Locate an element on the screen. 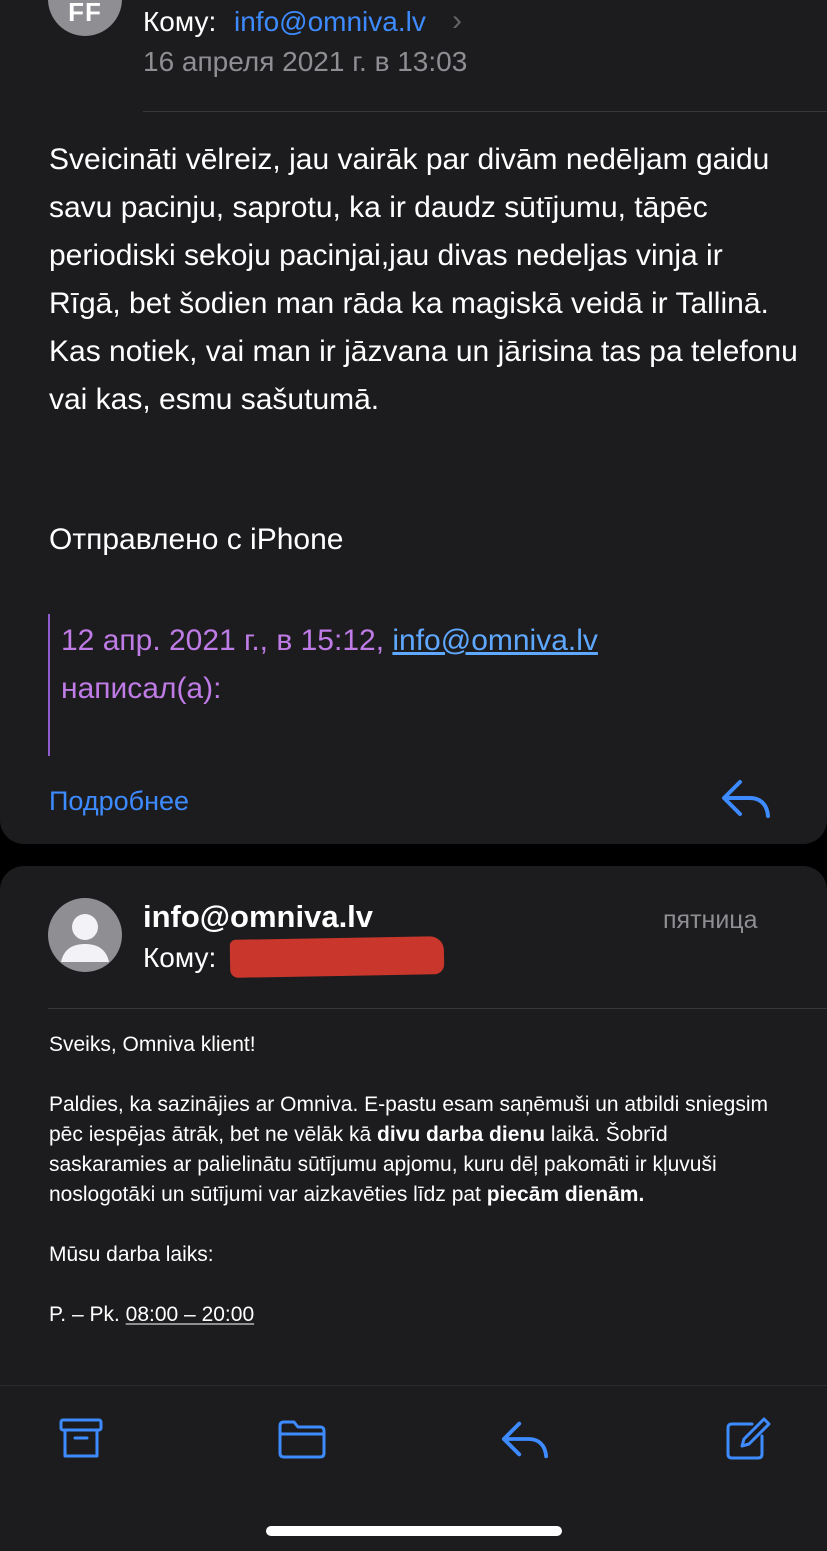 The height and width of the screenshot is (1551, 827). header-divider is located at coordinates (485, 111).